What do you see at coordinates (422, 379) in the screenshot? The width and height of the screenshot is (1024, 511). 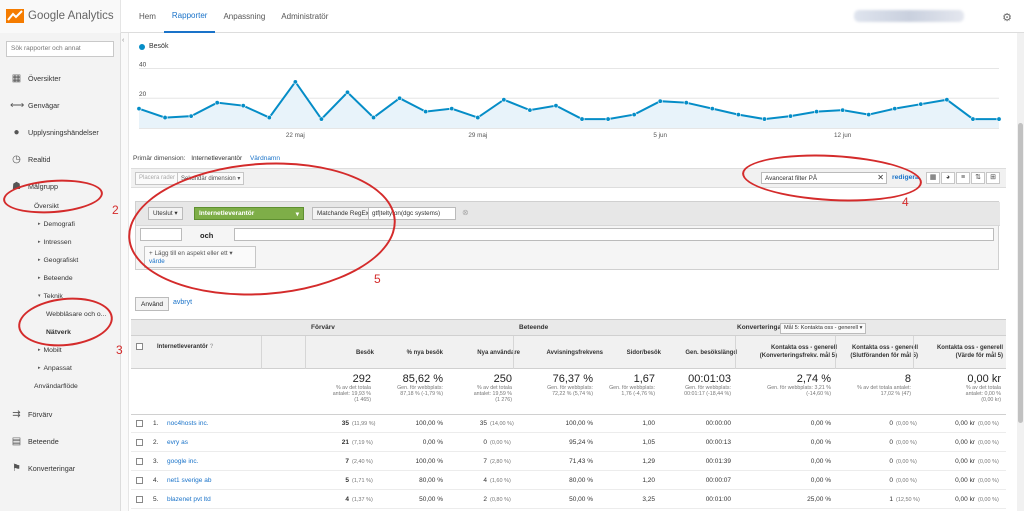 I see `total-value: 85,62 %` at bounding box center [422, 379].